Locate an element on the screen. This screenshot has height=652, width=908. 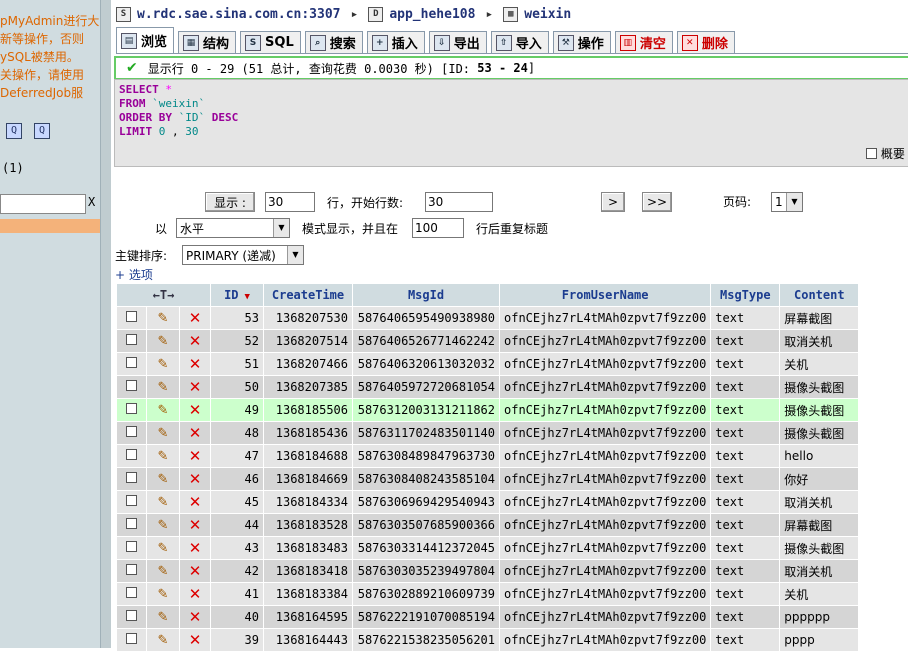
tab-drop: ✕ 删除 is located at coordinates (705, 42).